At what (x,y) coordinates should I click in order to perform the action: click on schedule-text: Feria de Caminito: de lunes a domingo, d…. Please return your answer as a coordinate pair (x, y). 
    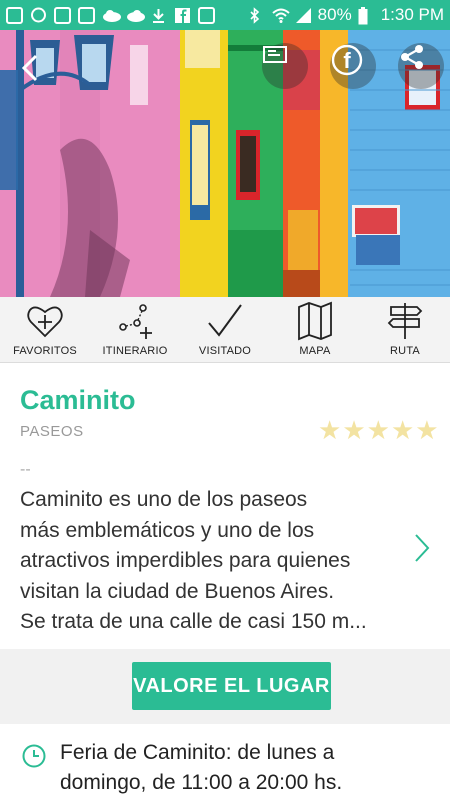
    Looking at the image, I should click on (245, 768).